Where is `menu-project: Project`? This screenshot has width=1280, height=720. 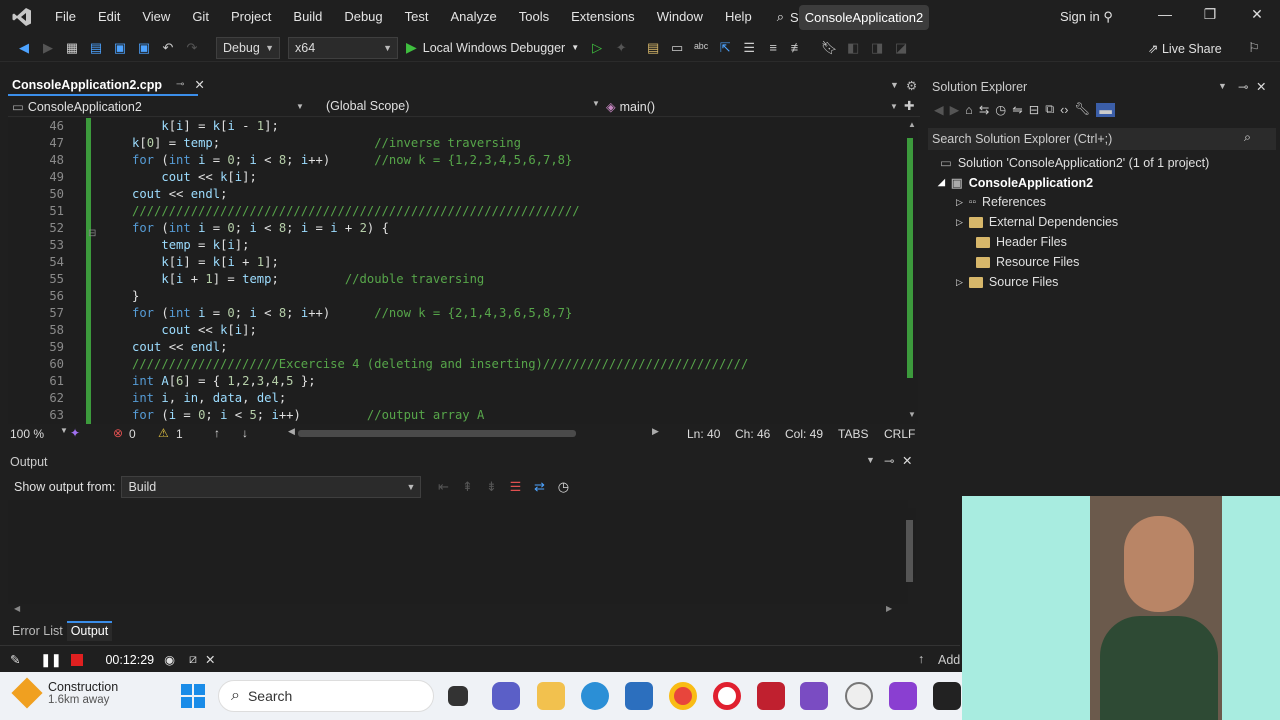
menu-project: Project is located at coordinates (251, 17).